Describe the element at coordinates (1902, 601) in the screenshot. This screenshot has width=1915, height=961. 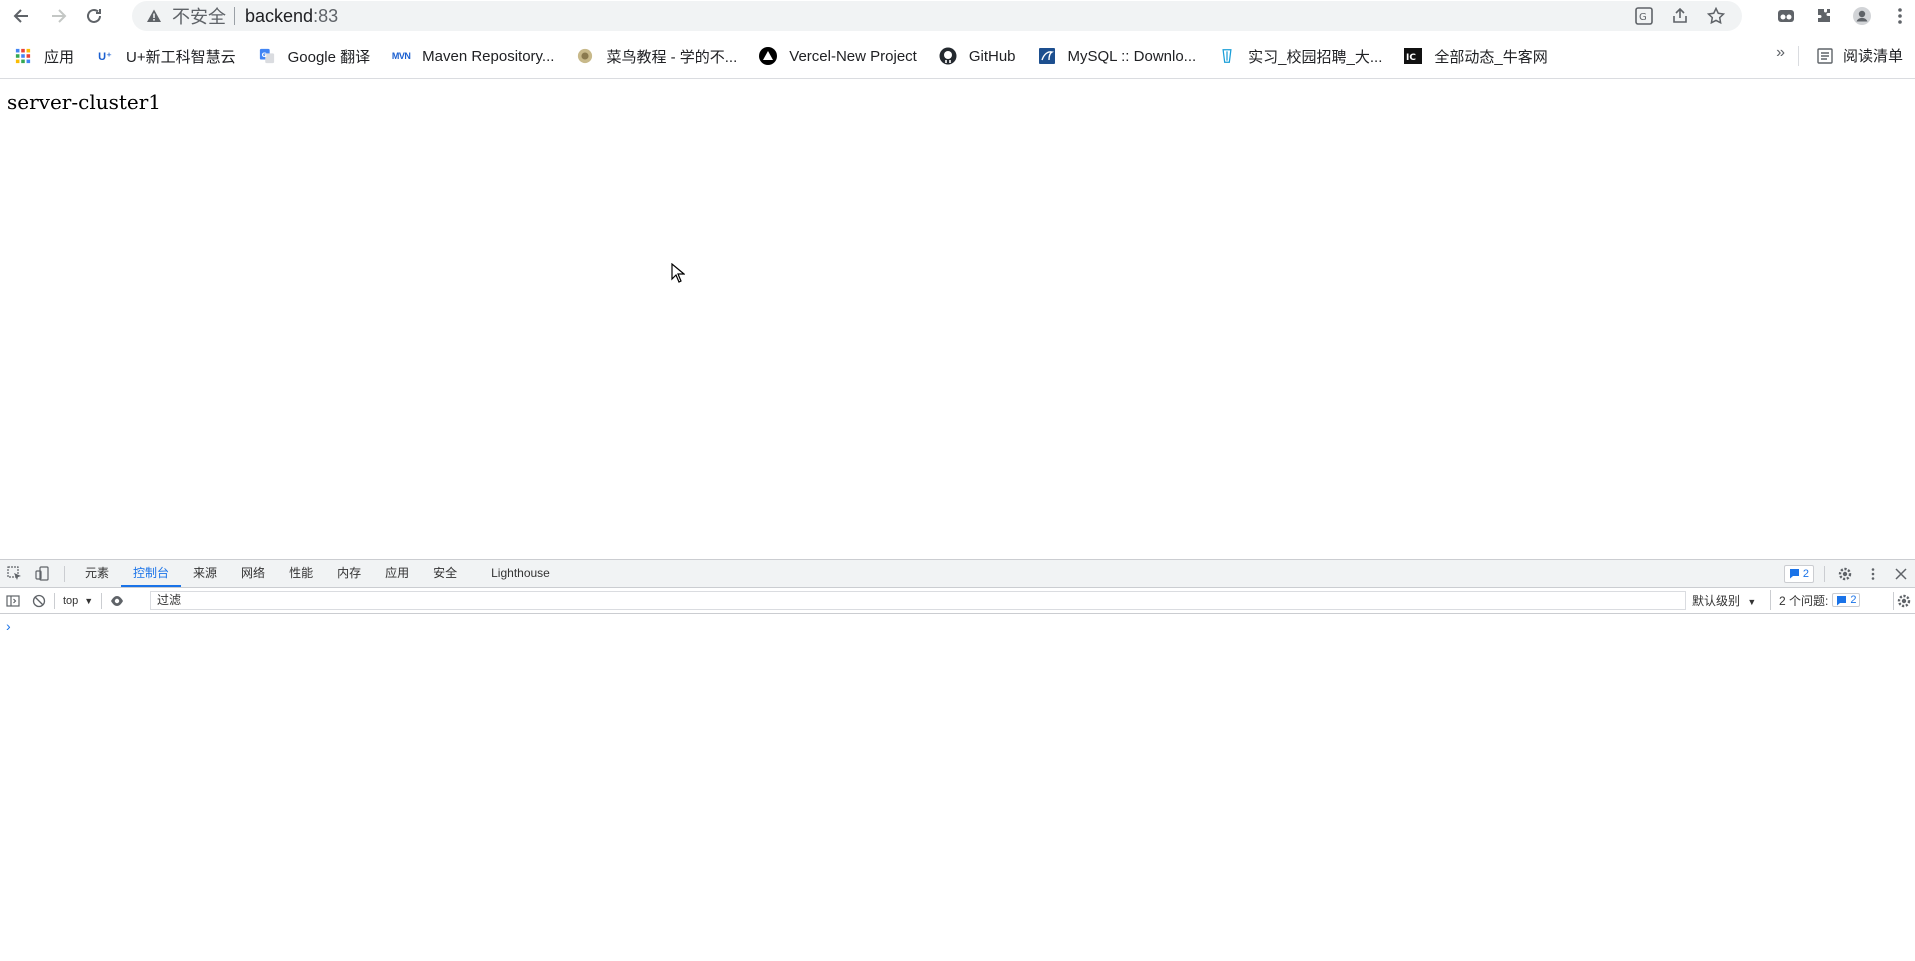
I see `console-settings-button` at that location.